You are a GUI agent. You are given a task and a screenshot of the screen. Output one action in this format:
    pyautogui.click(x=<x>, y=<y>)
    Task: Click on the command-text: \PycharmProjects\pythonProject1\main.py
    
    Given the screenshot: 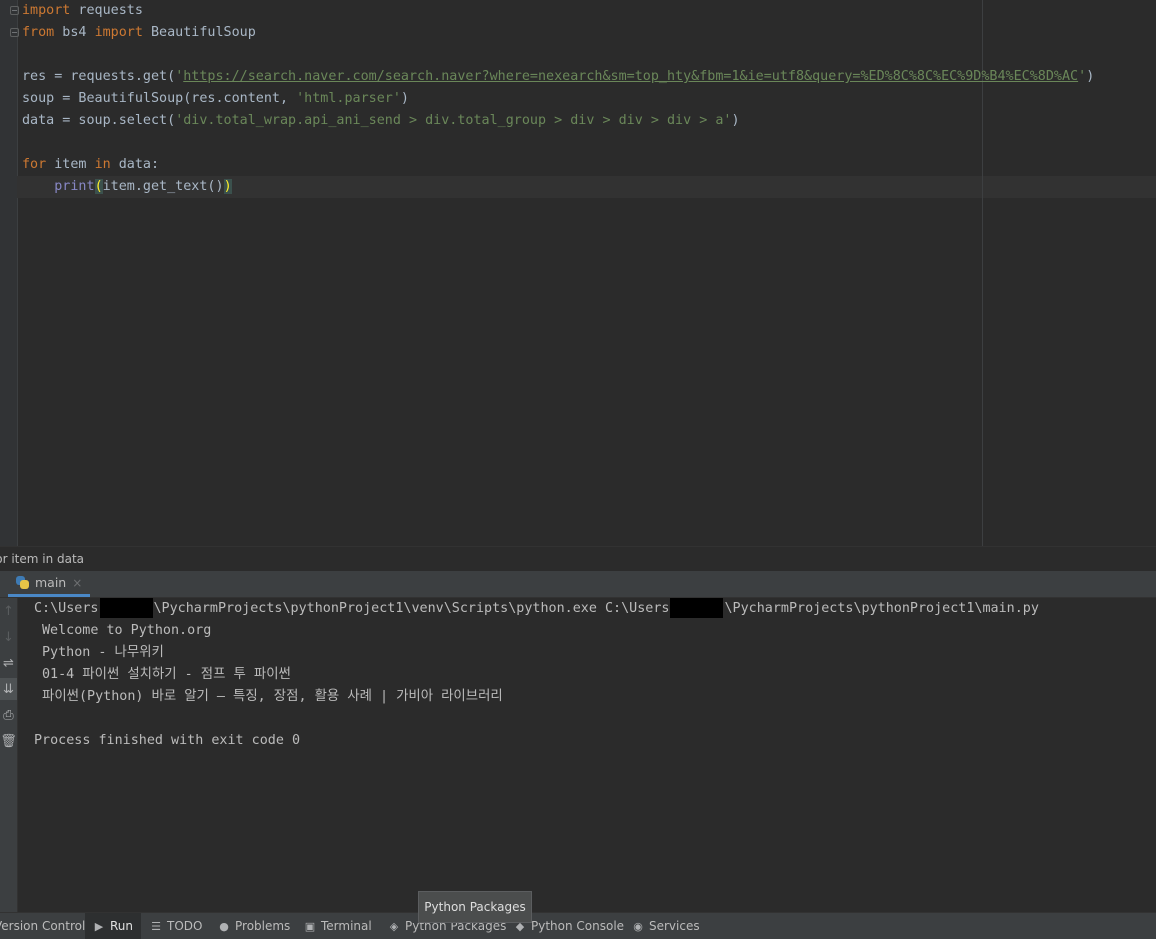 What is the action you would take?
    pyautogui.click(x=881, y=608)
    